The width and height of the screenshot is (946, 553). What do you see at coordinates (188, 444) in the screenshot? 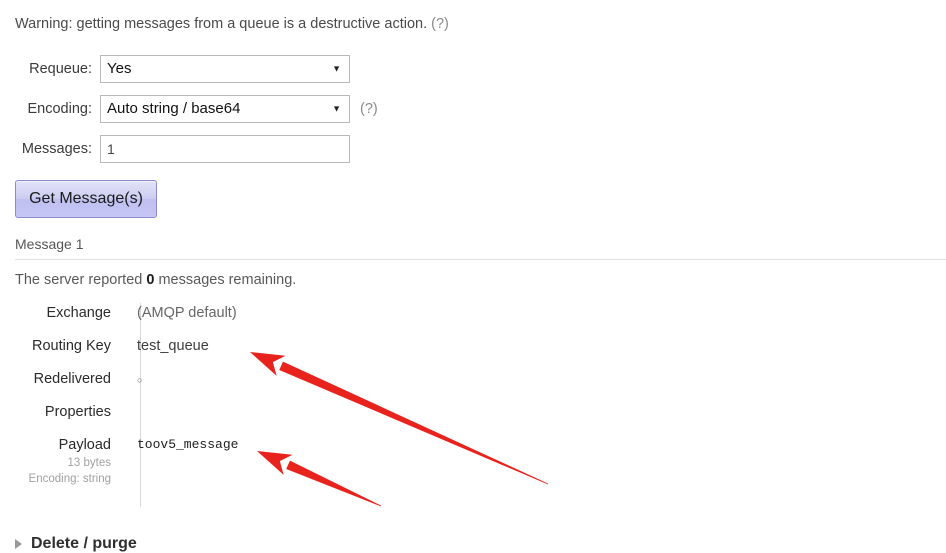
I see `detail-value: toov5_message` at bounding box center [188, 444].